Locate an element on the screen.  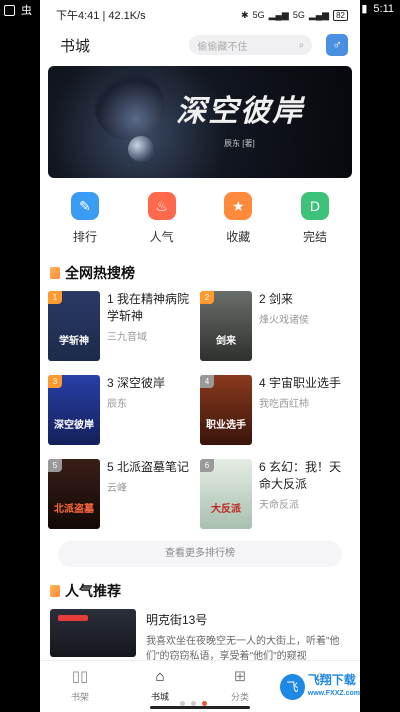
grid-icon: ⊞ is located at coordinates (240, 676).